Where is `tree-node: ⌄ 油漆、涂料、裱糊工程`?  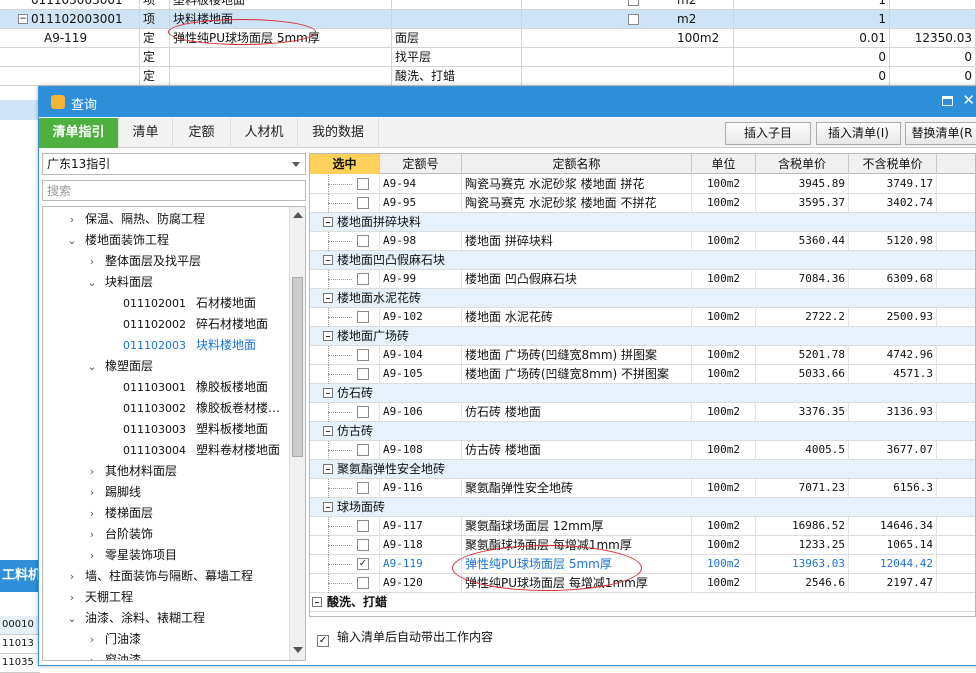 tree-node: ⌄ 油漆、涂料、裱糊工程 is located at coordinates (135, 618).